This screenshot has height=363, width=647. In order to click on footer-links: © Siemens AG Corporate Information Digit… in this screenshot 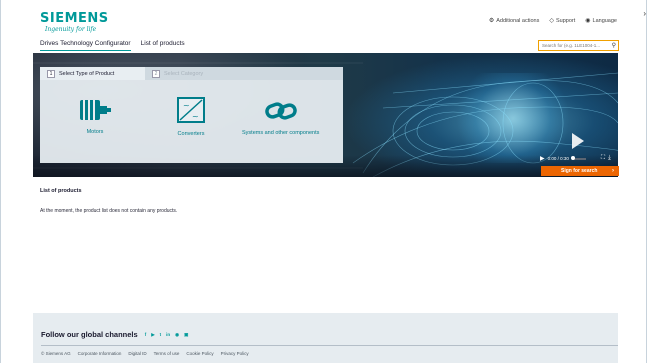, I will do `click(145, 353)`.